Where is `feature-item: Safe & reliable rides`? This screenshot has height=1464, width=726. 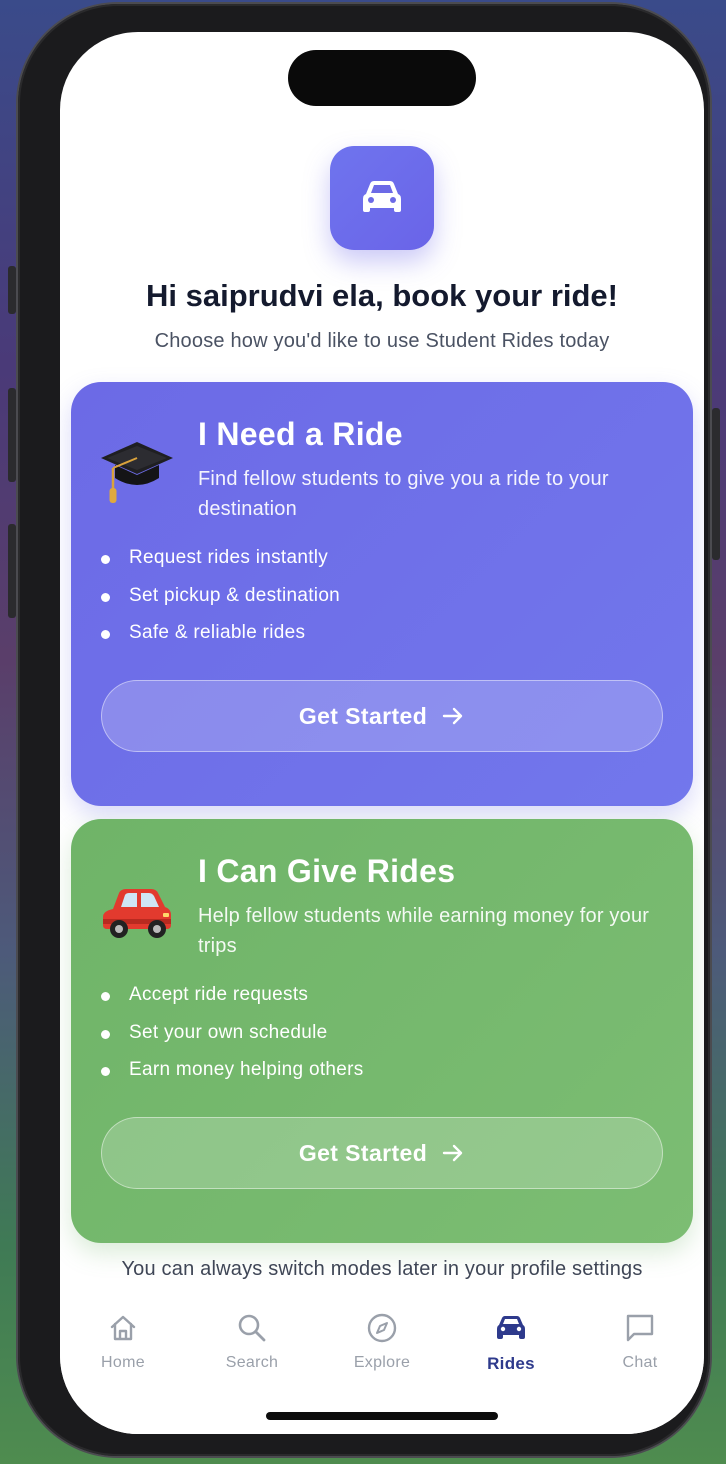 feature-item: Safe & reliable rides is located at coordinates (220, 641).